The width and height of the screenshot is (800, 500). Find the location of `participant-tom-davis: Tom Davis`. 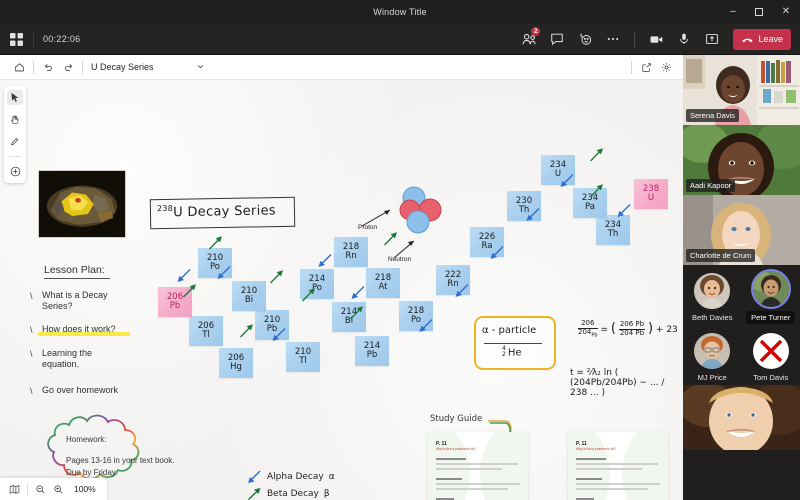

participant-tom-davis: Tom Davis is located at coordinates (771, 357).